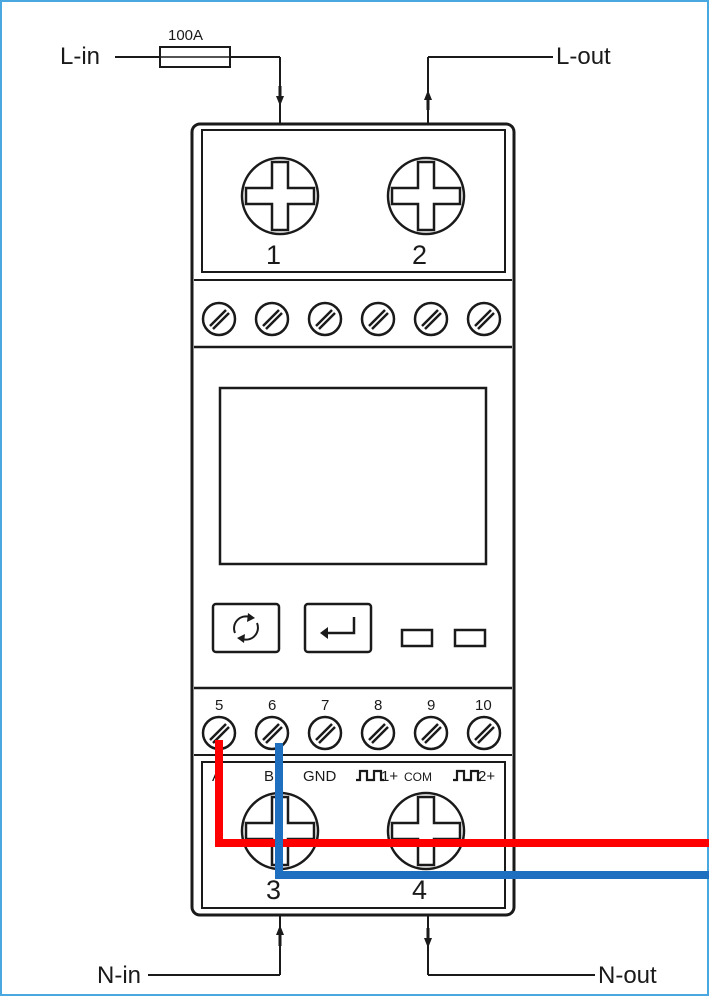  What do you see at coordinates (418, 777) in the screenshot?
I see `signal-function-com-label: COM` at bounding box center [418, 777].